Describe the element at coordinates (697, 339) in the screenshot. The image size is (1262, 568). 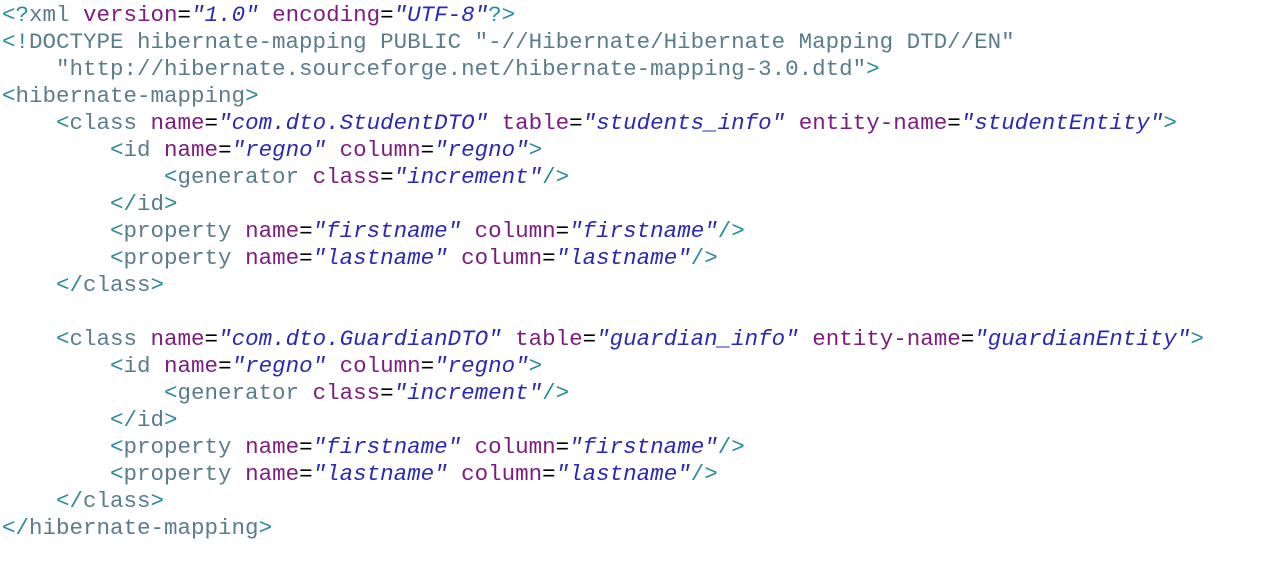
I see `code-token-string: "guardian_info"` at that location.